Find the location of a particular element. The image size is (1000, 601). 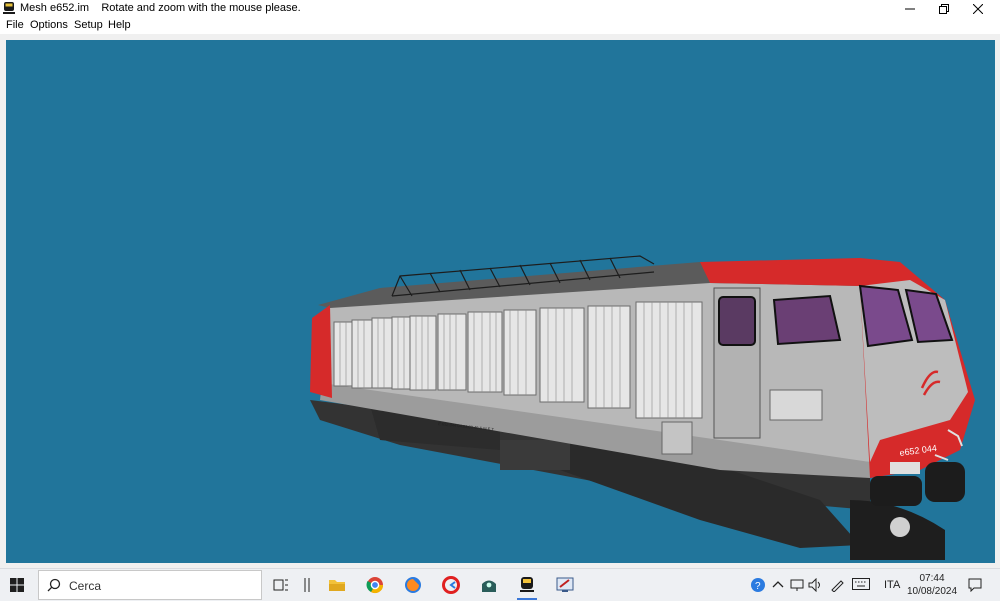

pen-icon is located at coordinates (837, 585).